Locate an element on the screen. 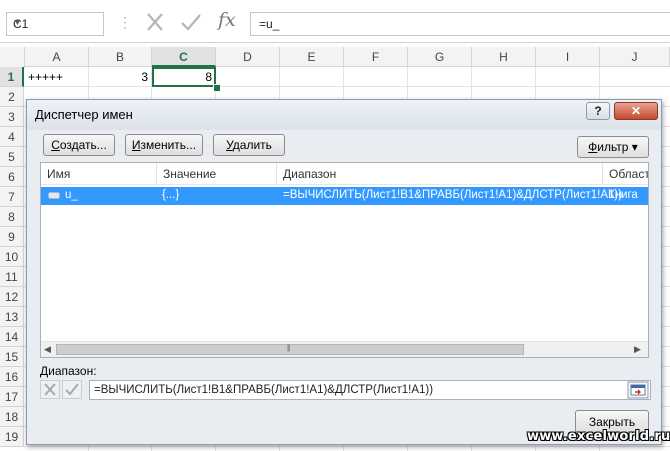  column-header-scope: Област is located at coordinates (625, 174).